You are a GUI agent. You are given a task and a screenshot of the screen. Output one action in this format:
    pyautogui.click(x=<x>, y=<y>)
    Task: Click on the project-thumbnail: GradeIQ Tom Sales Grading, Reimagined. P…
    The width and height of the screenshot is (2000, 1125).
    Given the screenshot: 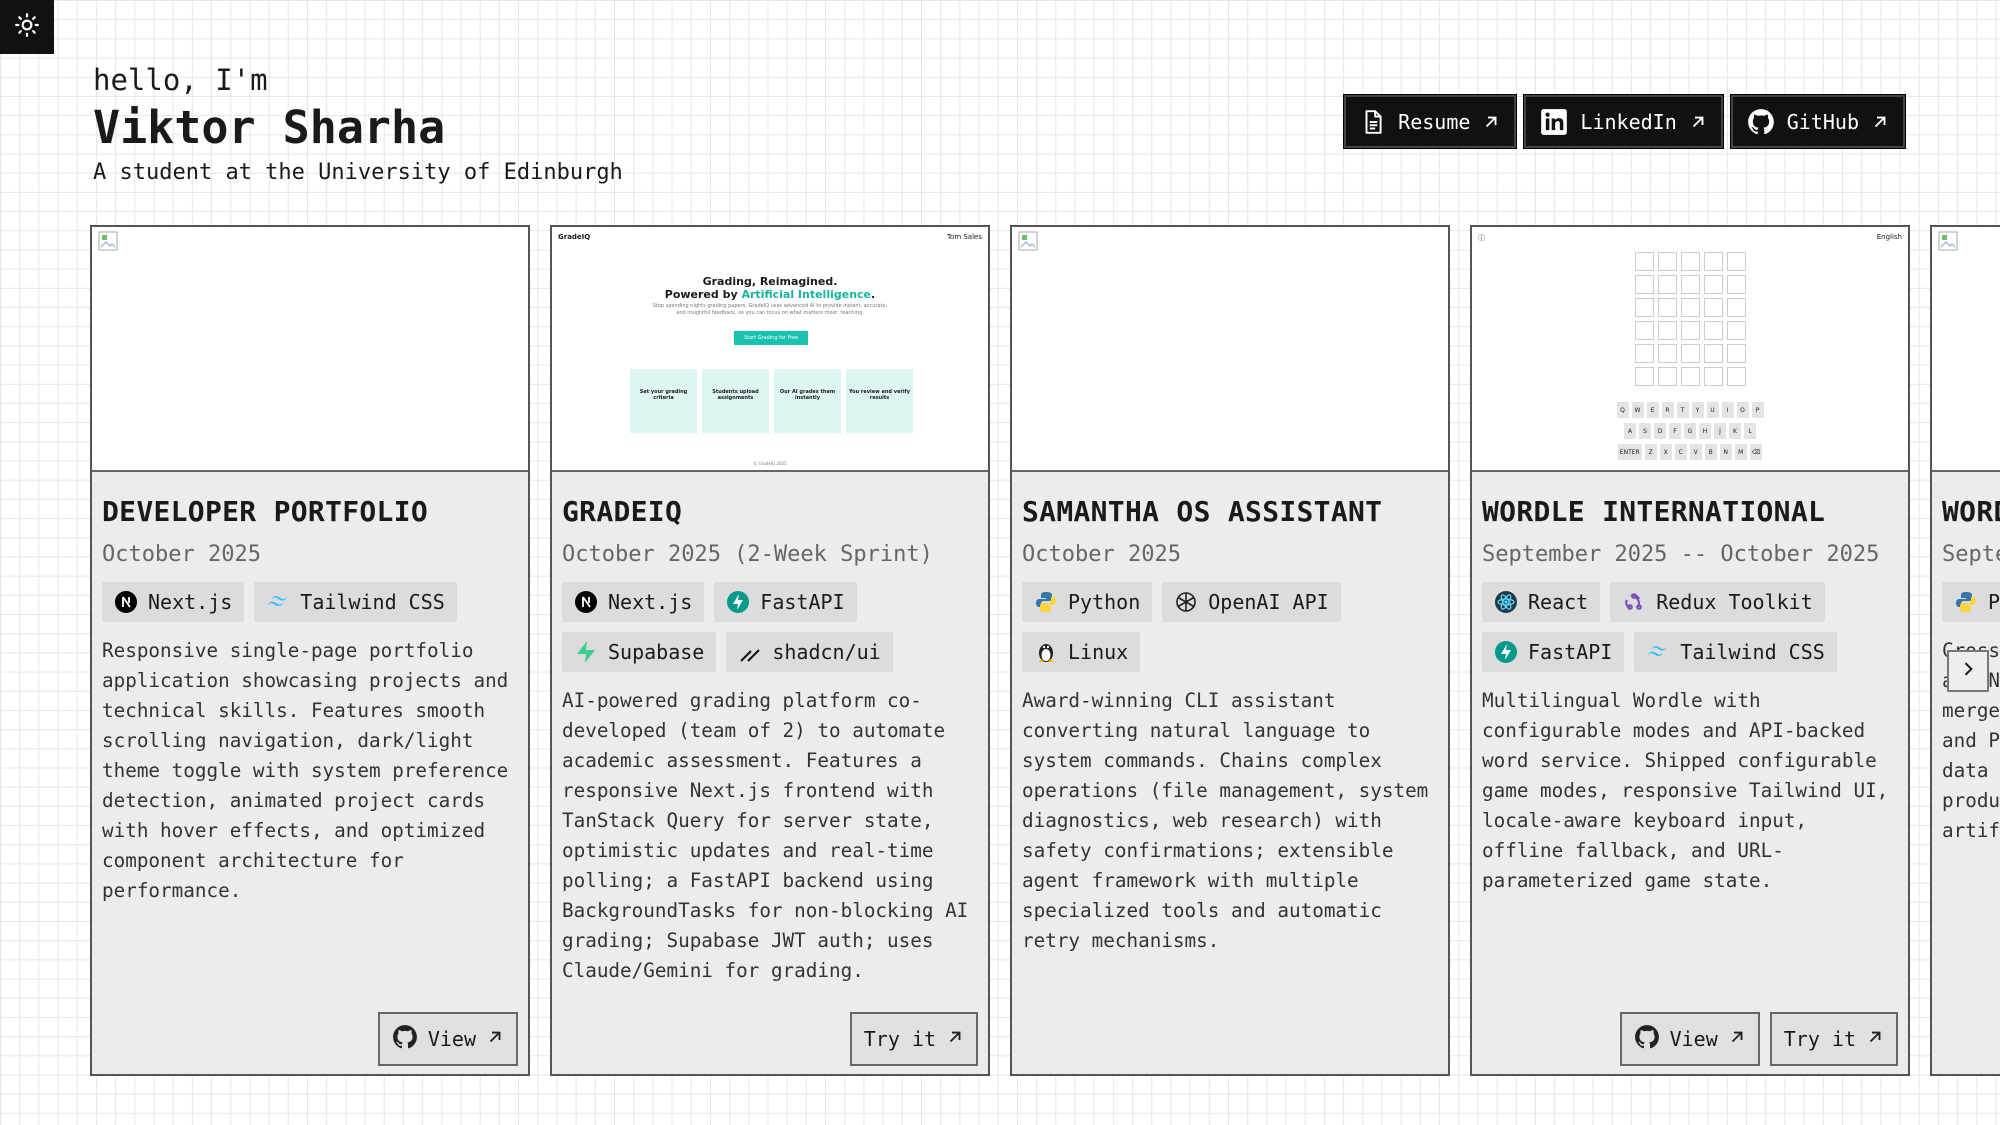 What is the action you would take?
    pyautogui.click(x=770, y=349)
    